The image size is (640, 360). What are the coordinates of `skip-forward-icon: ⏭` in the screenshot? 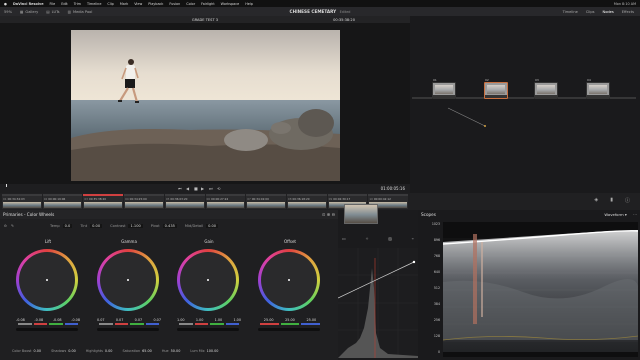 It's located at (211, 188).